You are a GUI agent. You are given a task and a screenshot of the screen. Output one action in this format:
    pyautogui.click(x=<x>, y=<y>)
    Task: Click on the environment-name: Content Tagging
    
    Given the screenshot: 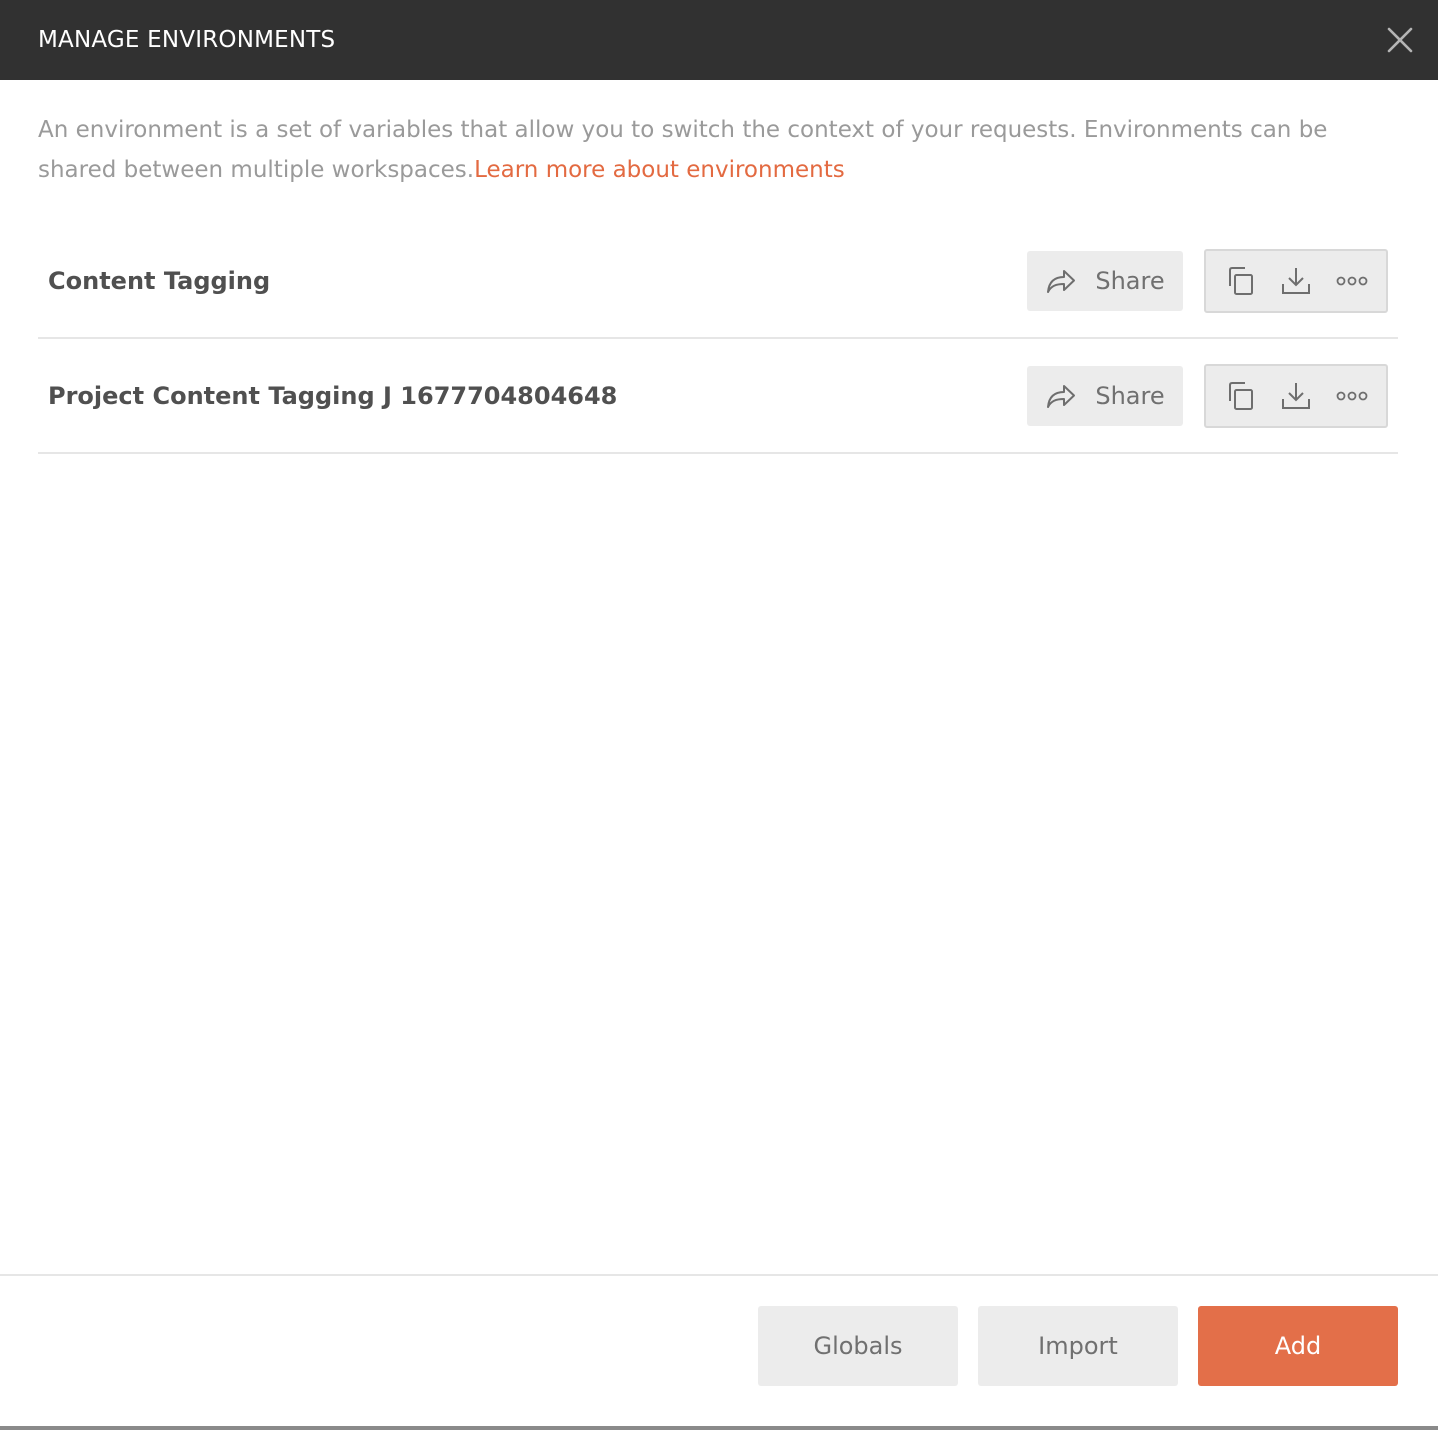 What is the action you would take?
    pyautogui.click(x=159, y=281)
    